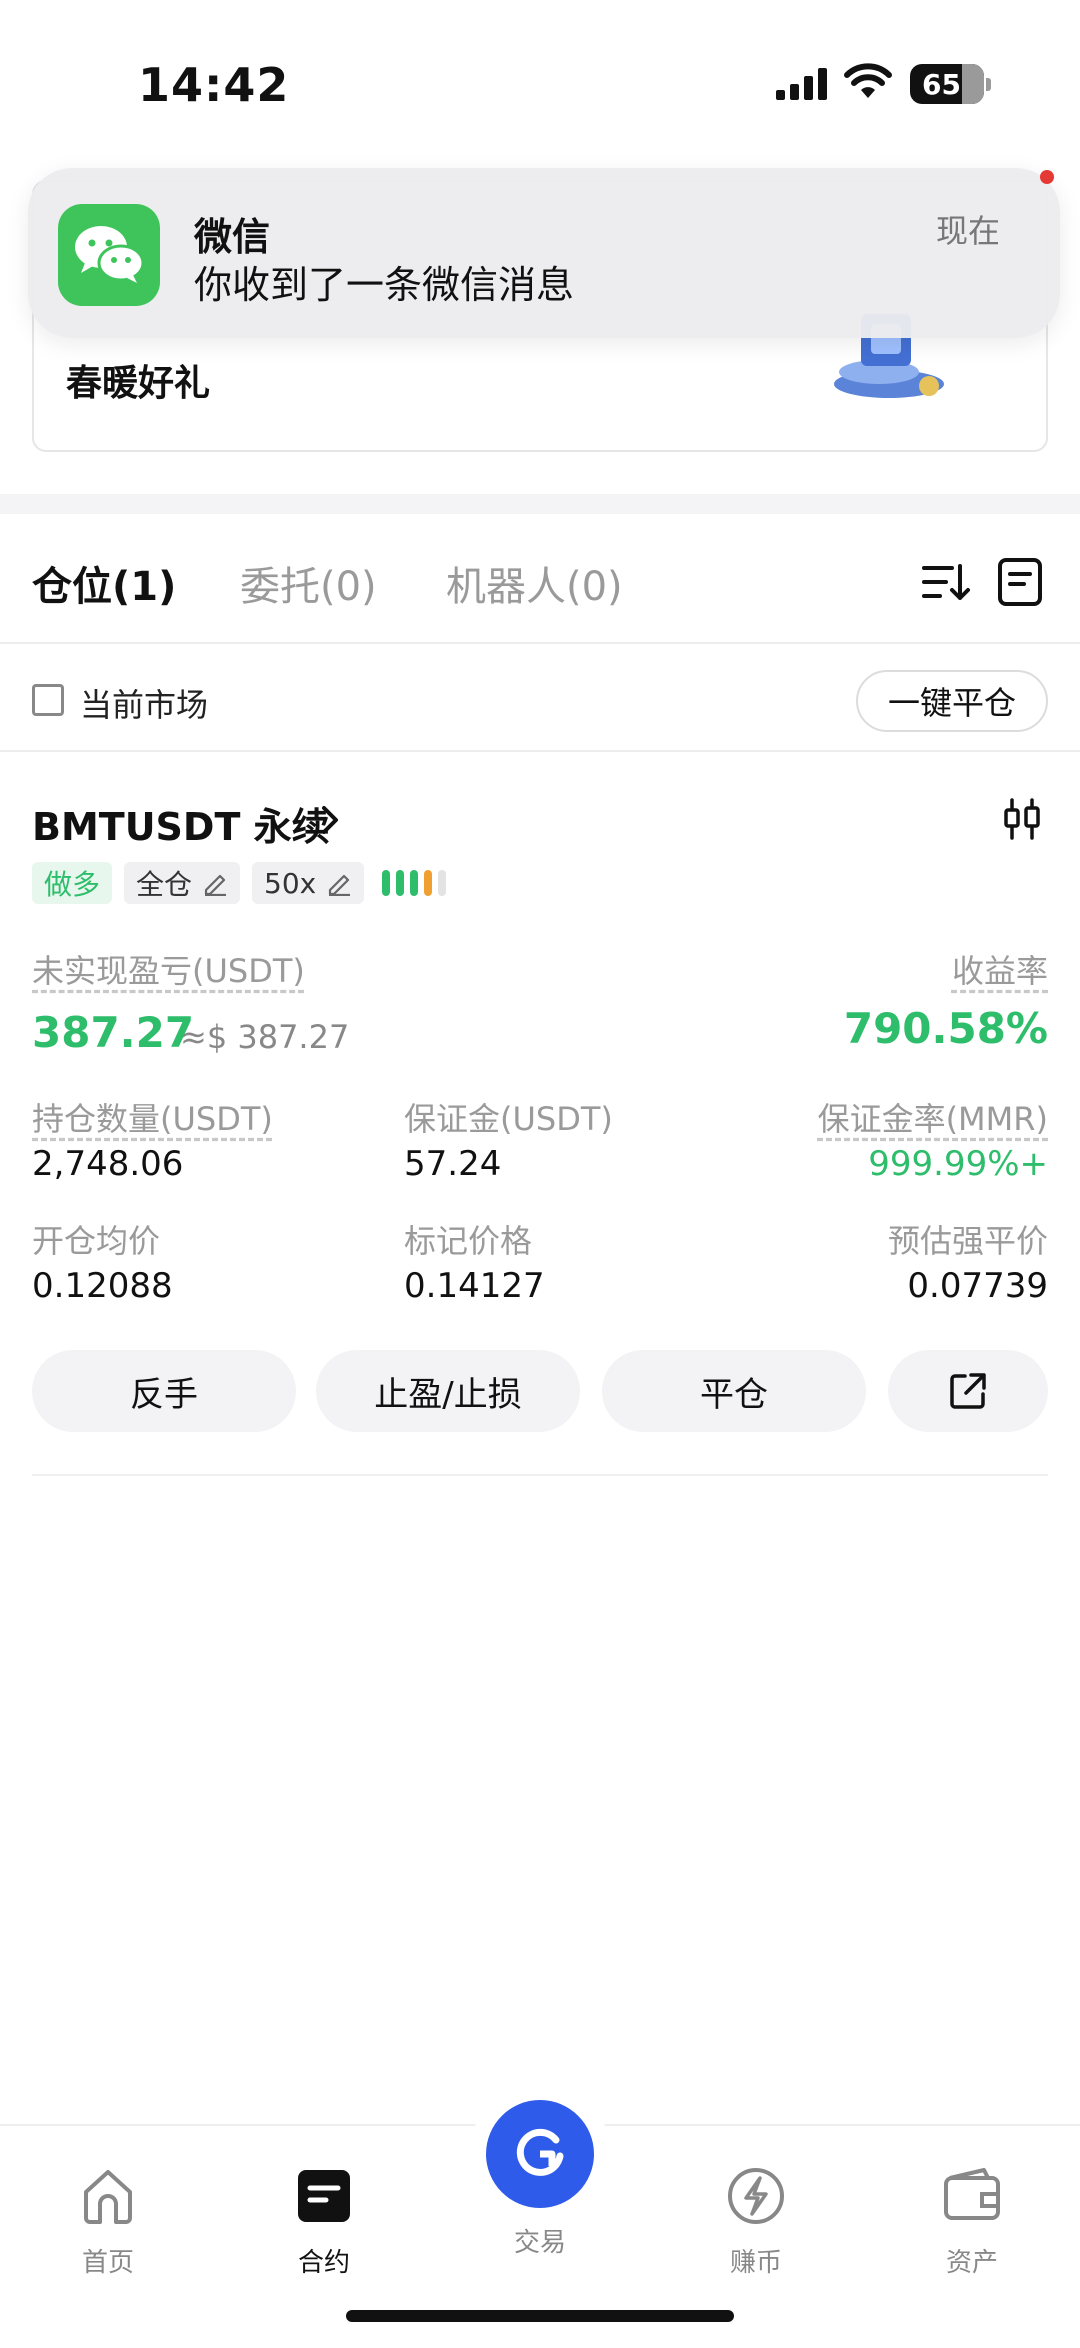 Image resolution: width=1080 pixels, height=2348 pixels. Describe the element at coordinates (941, 84) in the screenshot. I see `battery-level: 65` at that location.